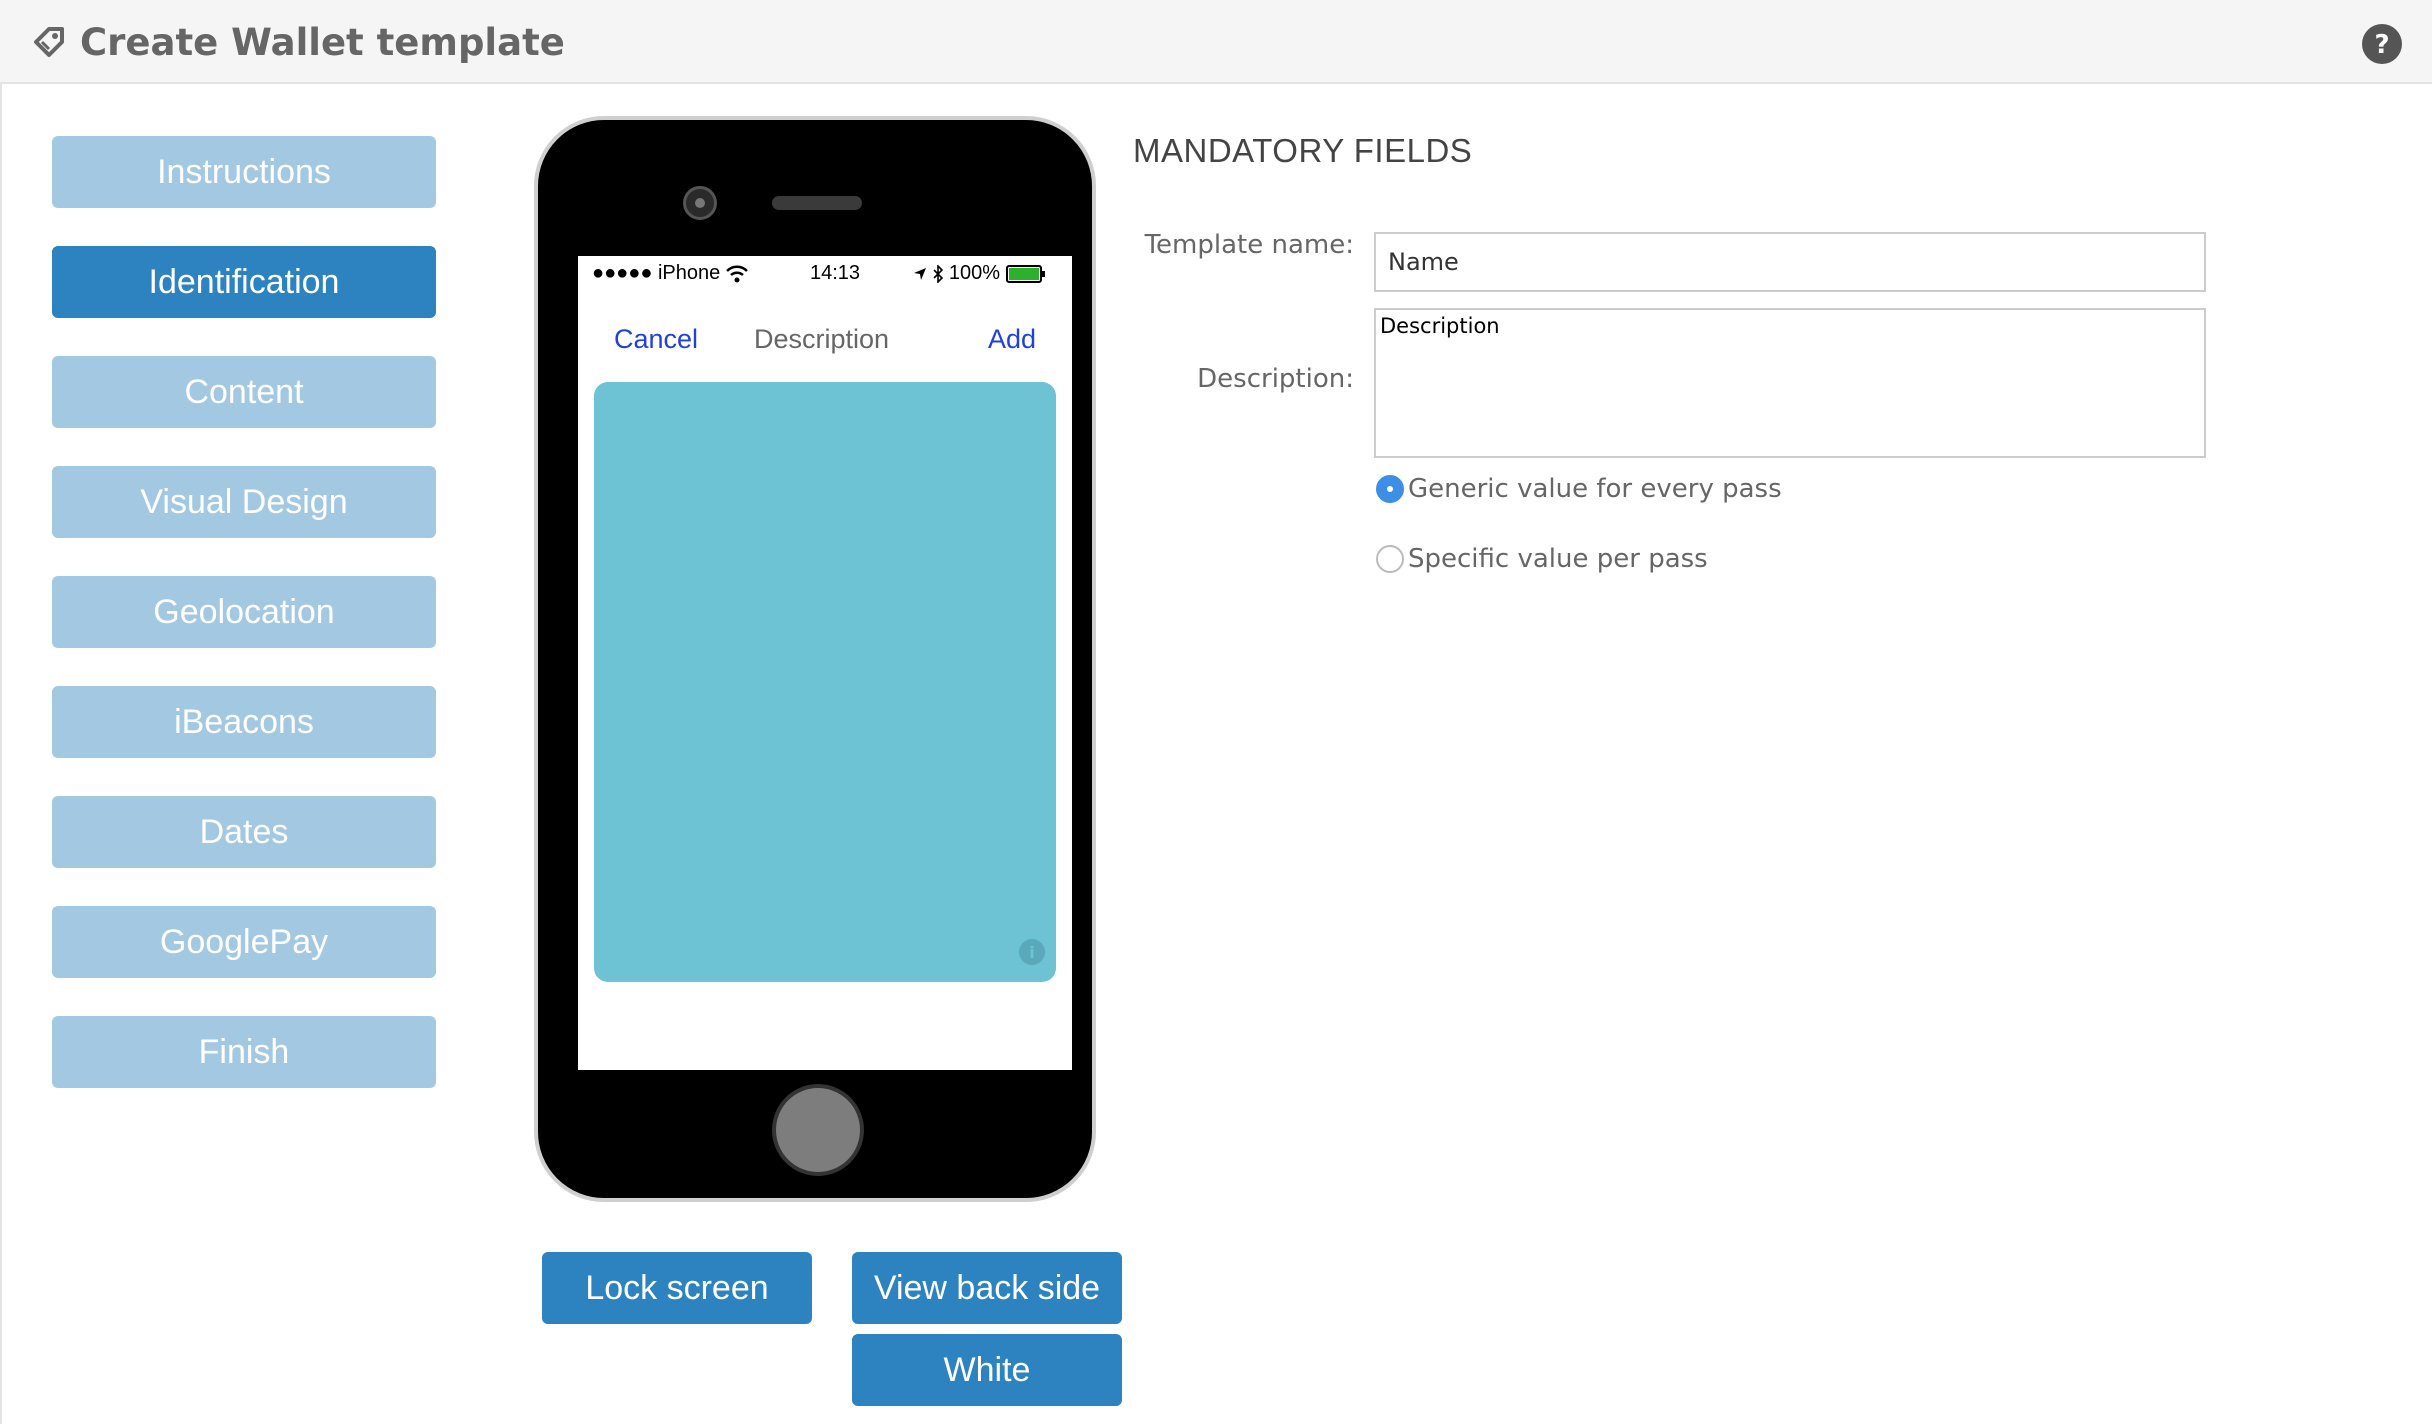 The image size is (2432, 1424). What do you see at coordinates (835, 273) in the screenshot?
I see `status-time: 14:13` at bounding box center [835, 273].